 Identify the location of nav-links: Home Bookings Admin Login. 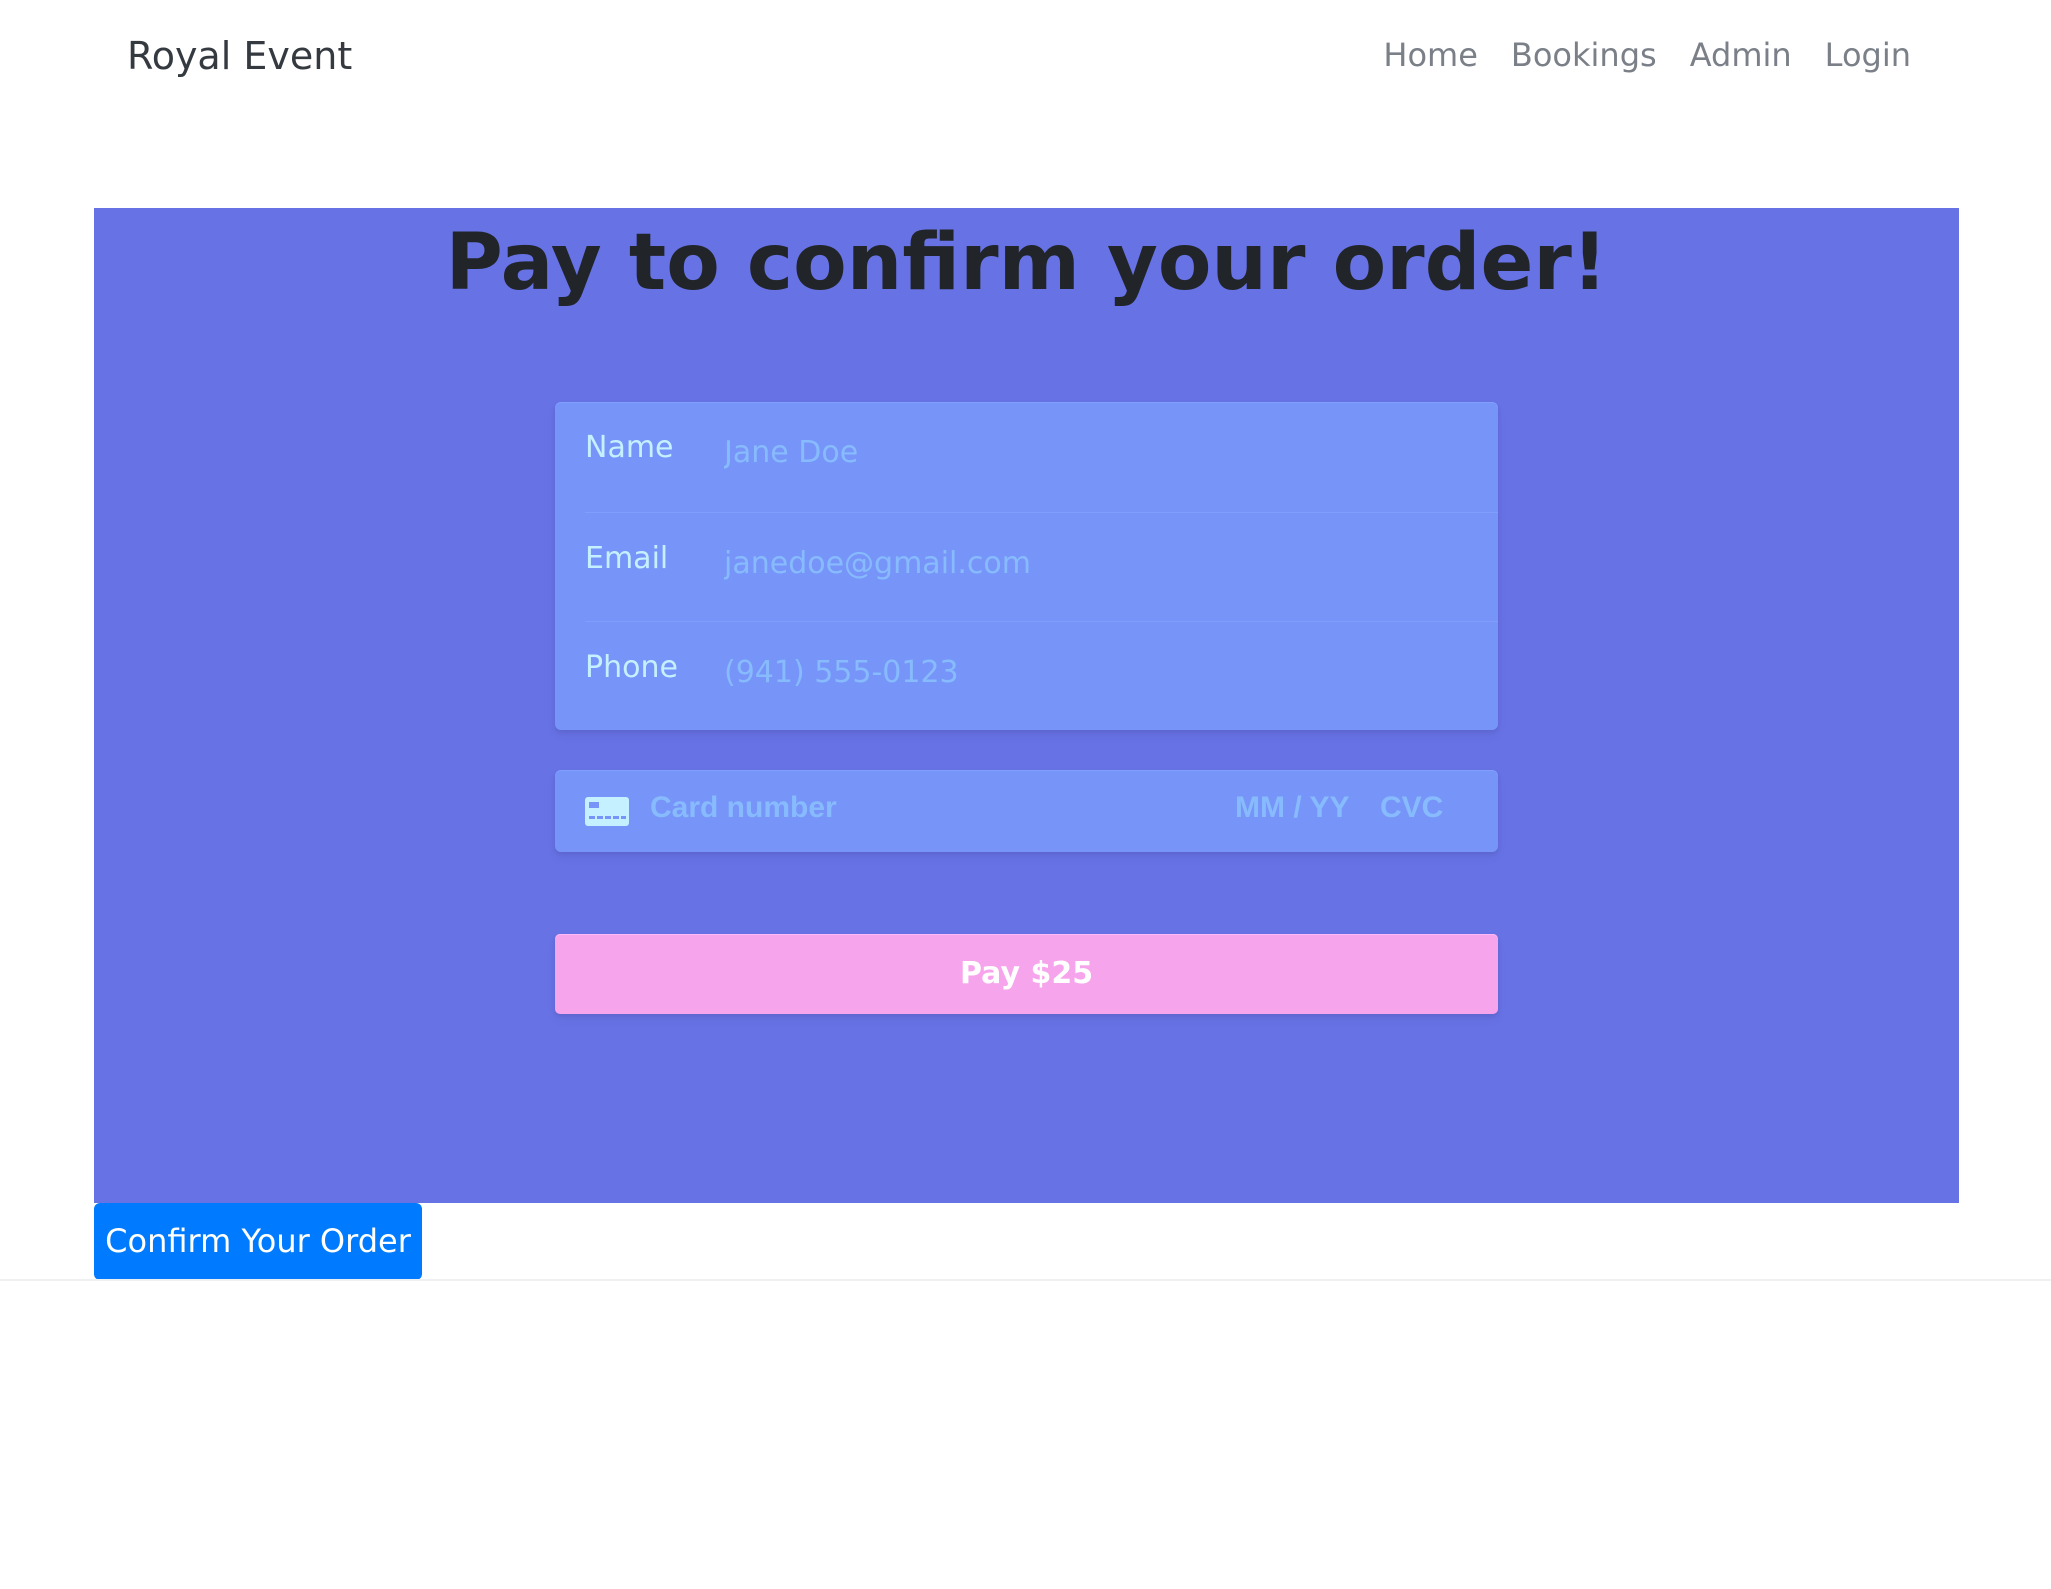
(1647, 55).